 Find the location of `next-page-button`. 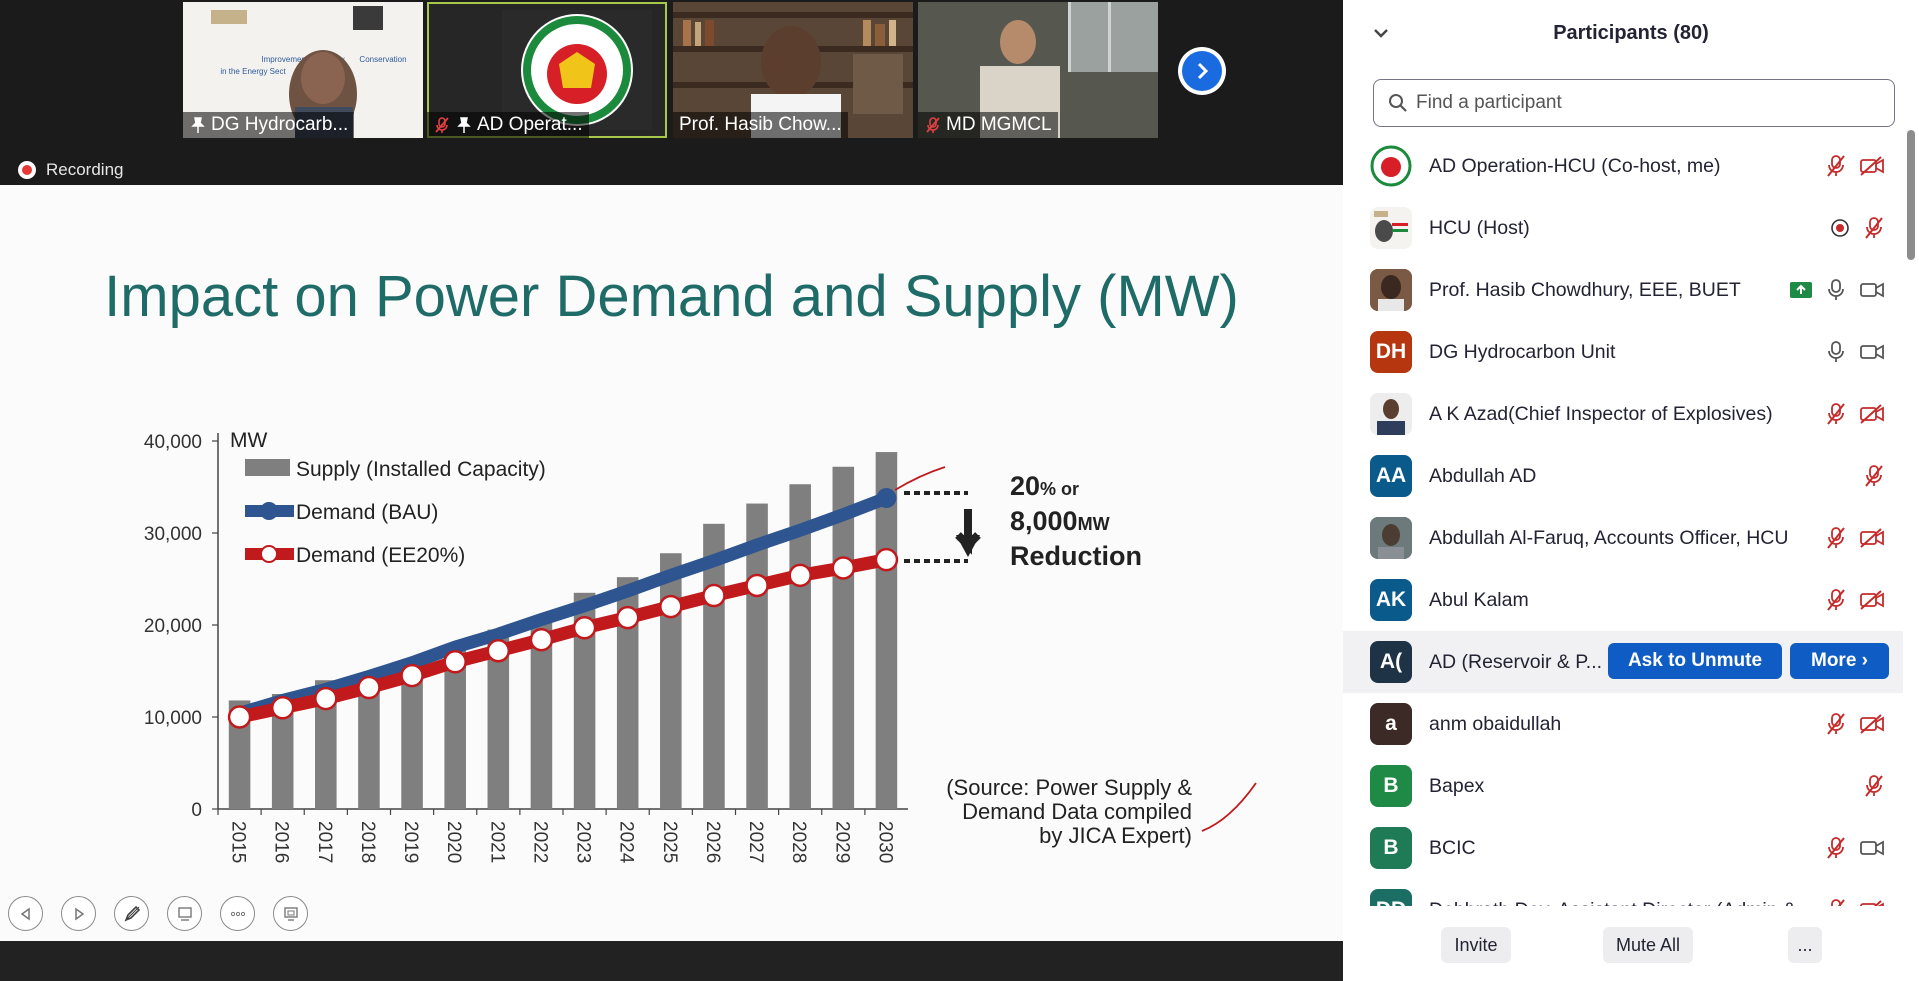

next-page-button is located at coordinates (1202, 71).